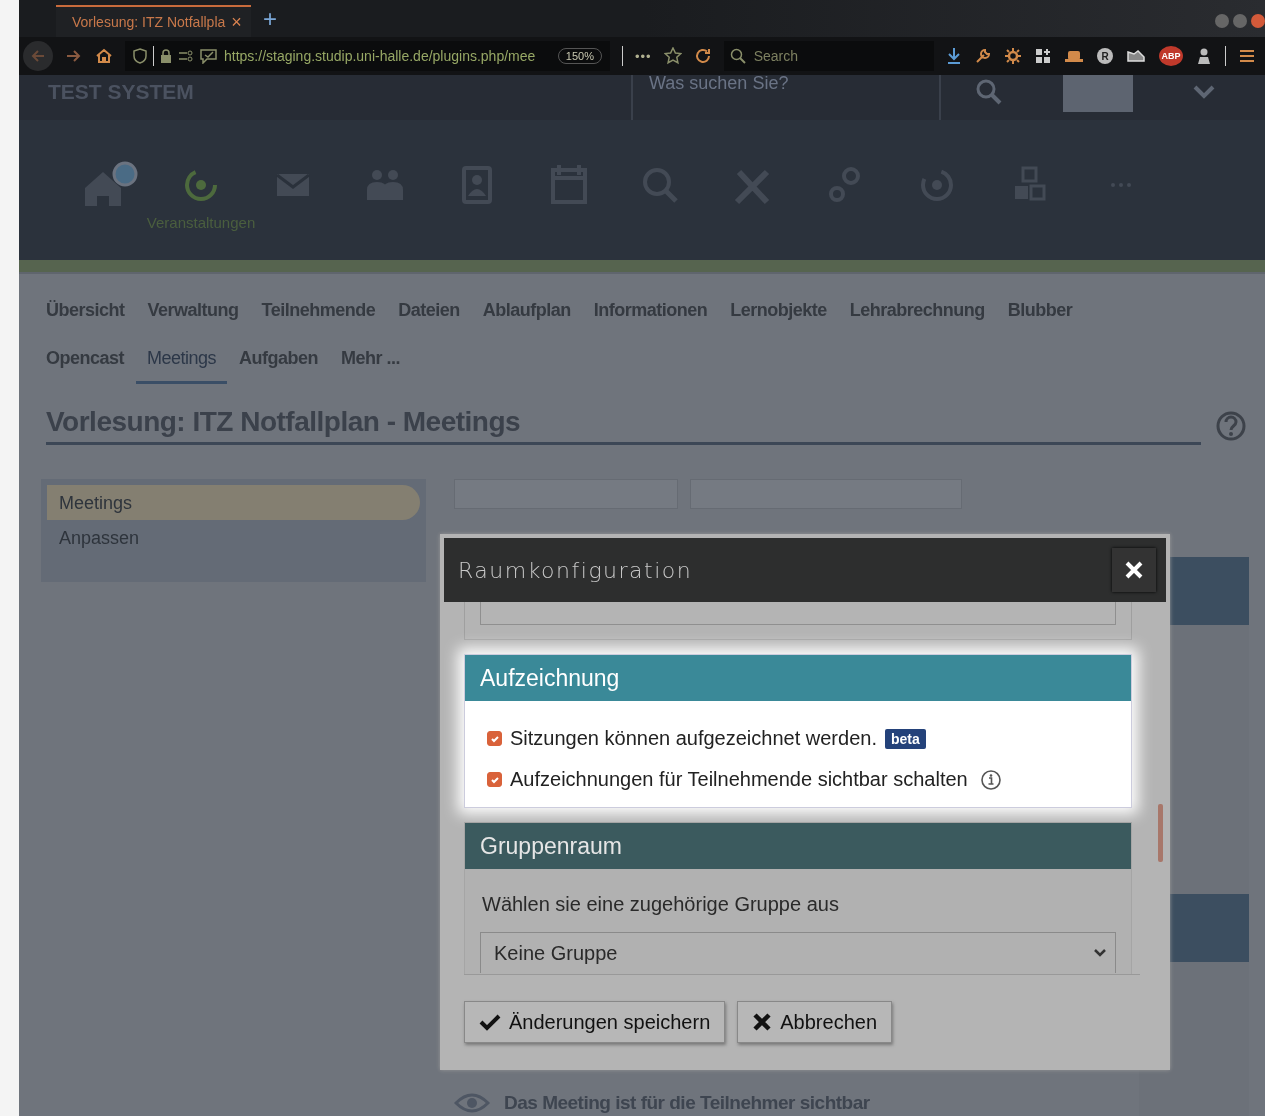 This screenshot has width=1265, height=1116. What do you see at coordinates (1043, 56) in the screenshot?
I see `grid-icon` at bounding box center [1043, 56].